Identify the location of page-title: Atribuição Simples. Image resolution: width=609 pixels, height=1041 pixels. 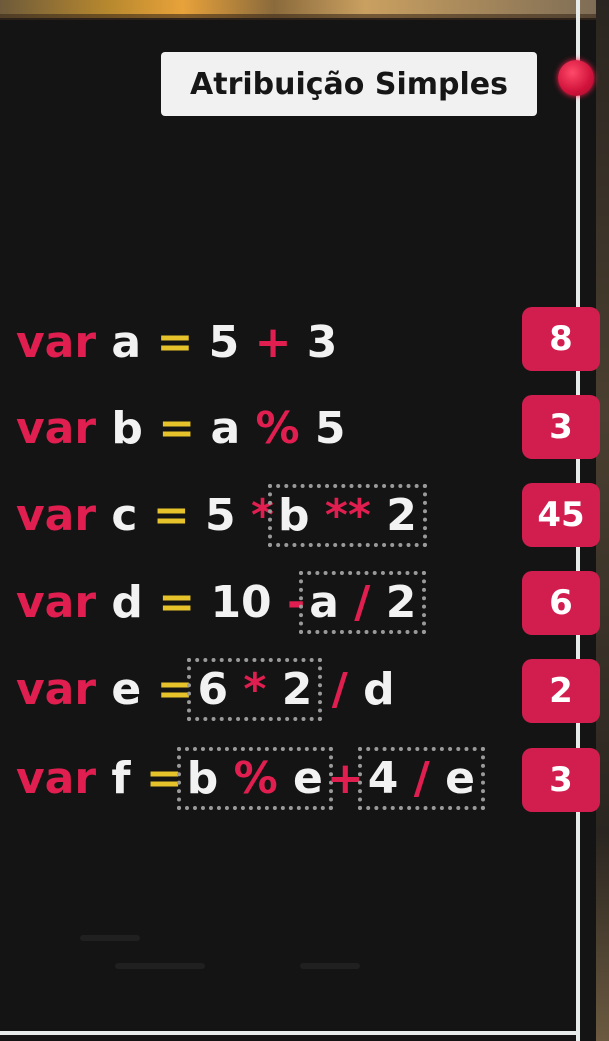
(349, 84).